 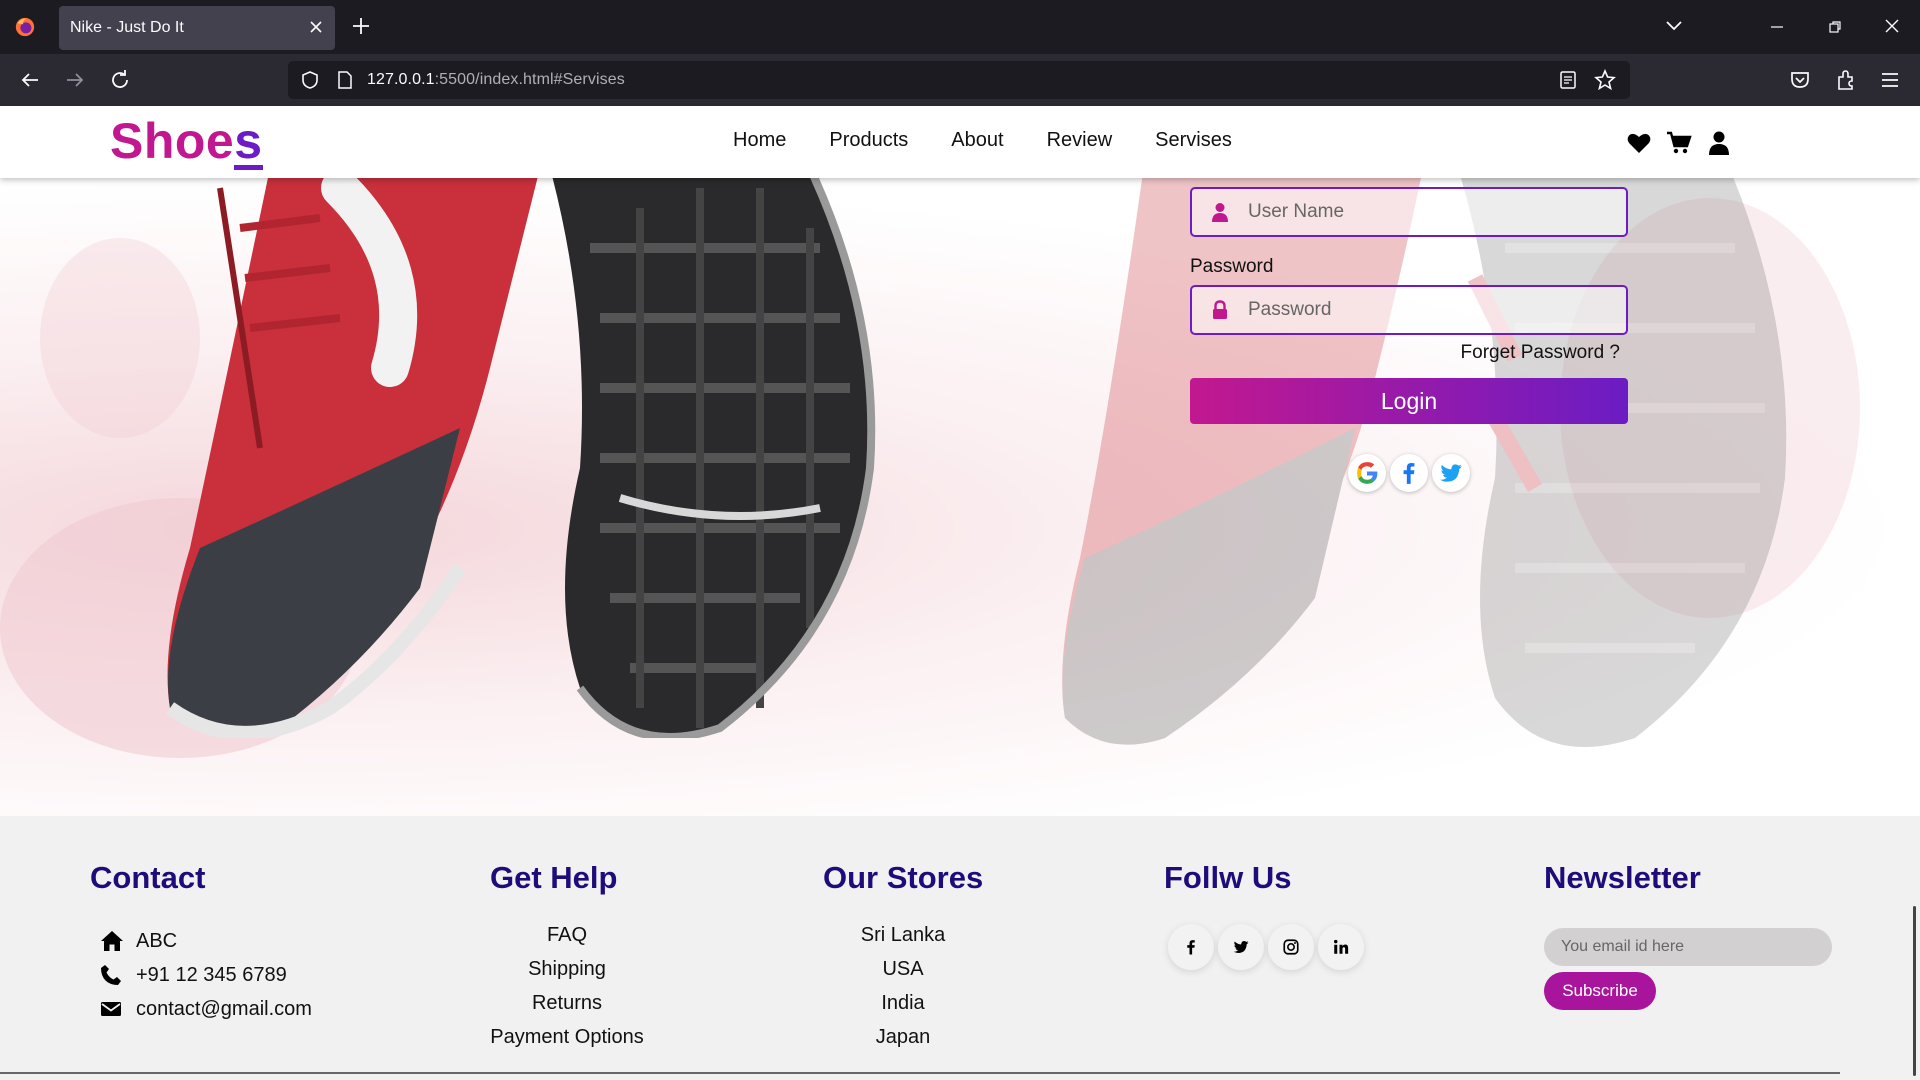 I want to click on username-field, so click(x=1409, y=212).